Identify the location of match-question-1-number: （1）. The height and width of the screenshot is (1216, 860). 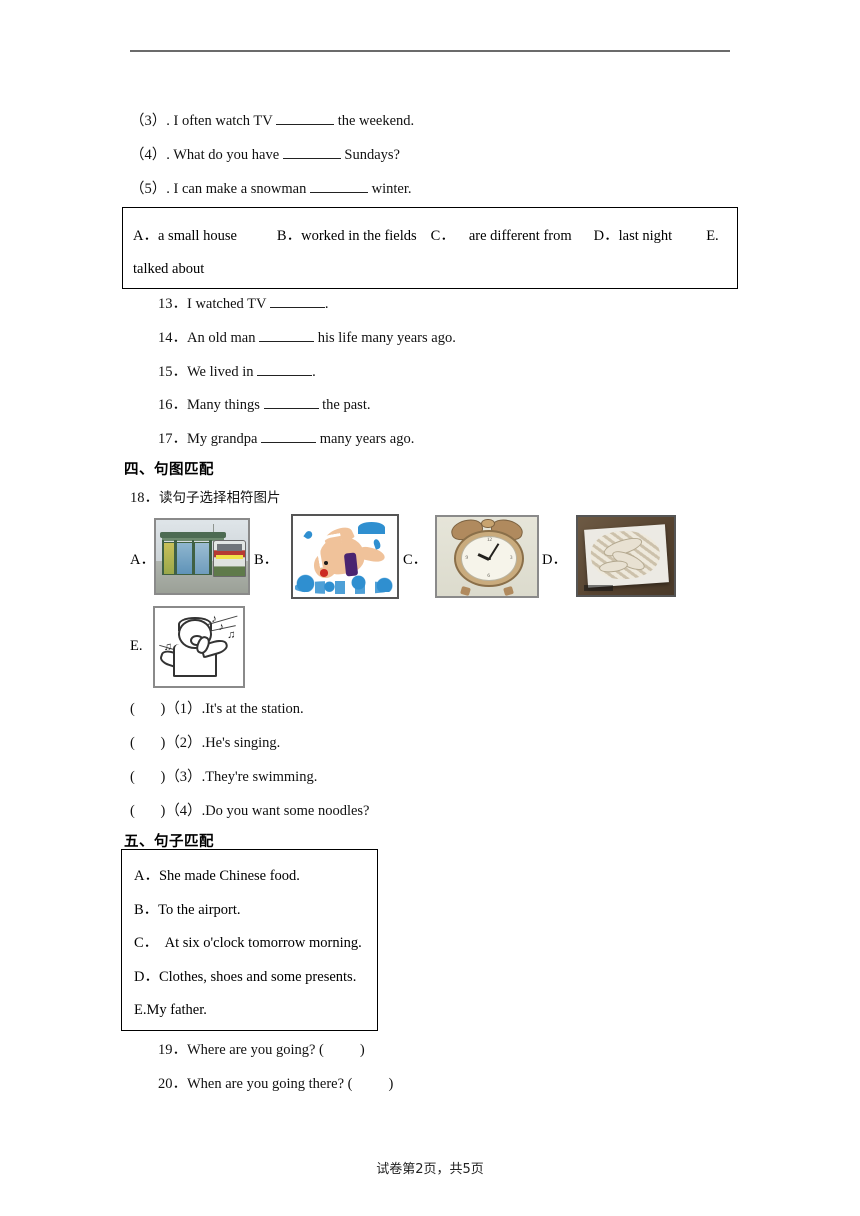
(183, 709).